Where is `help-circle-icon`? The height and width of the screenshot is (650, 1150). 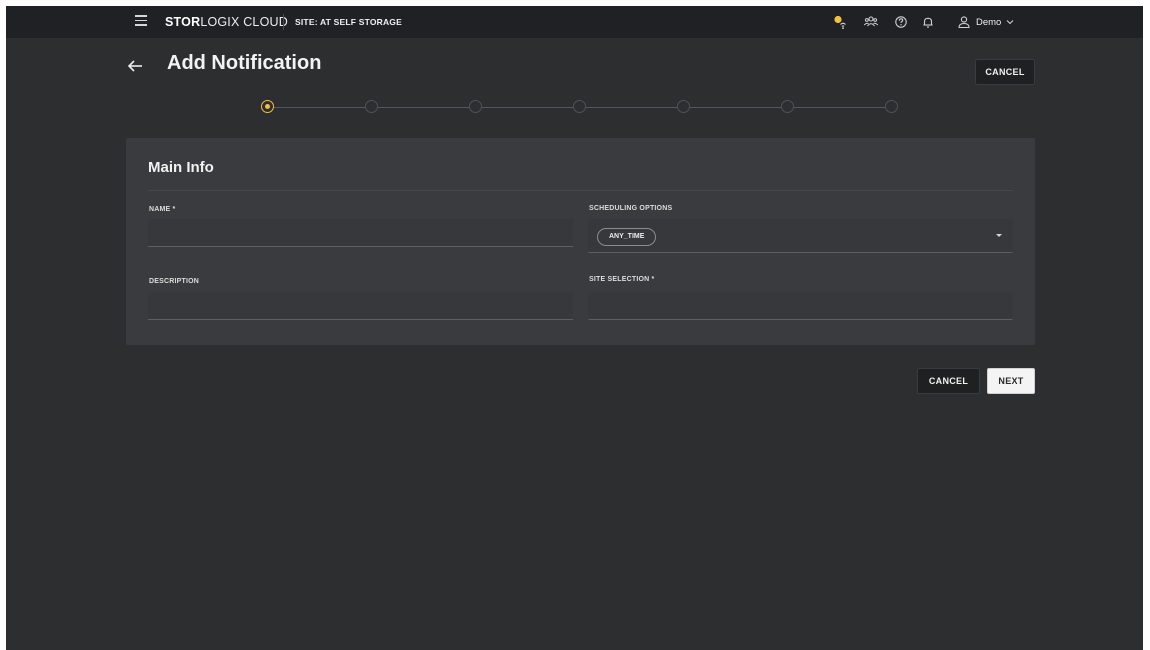
help-circle-icon is located at coordinates (901, 22).